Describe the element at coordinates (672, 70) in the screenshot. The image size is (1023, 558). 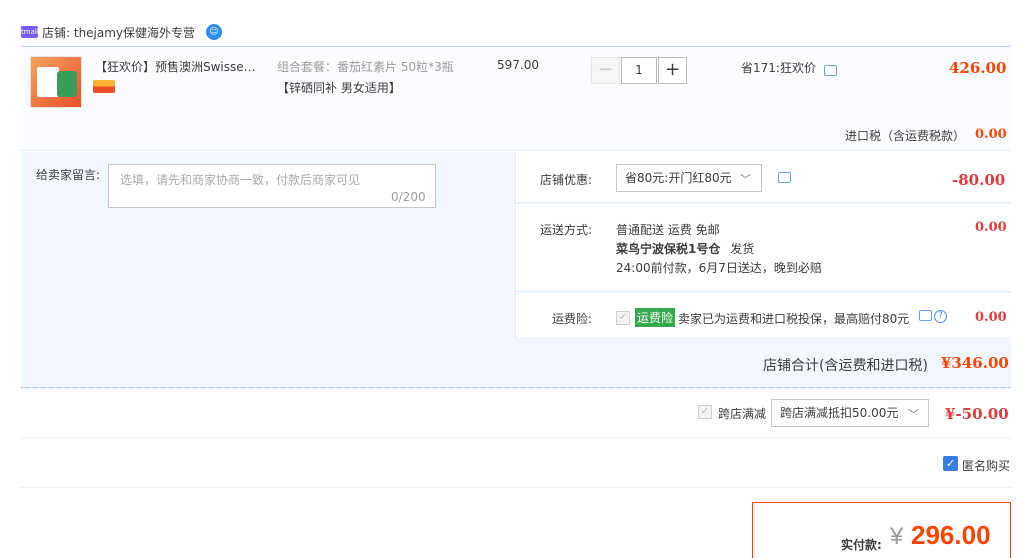
I see `quantity-plus-button: +` at that location.